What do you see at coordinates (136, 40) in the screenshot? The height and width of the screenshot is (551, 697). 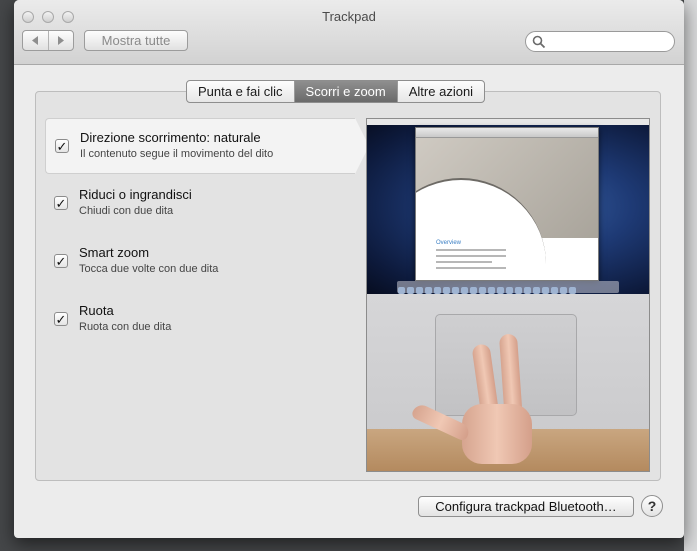 I see `show-all-button: Mostra tutte` at bounding box center [136, 40].